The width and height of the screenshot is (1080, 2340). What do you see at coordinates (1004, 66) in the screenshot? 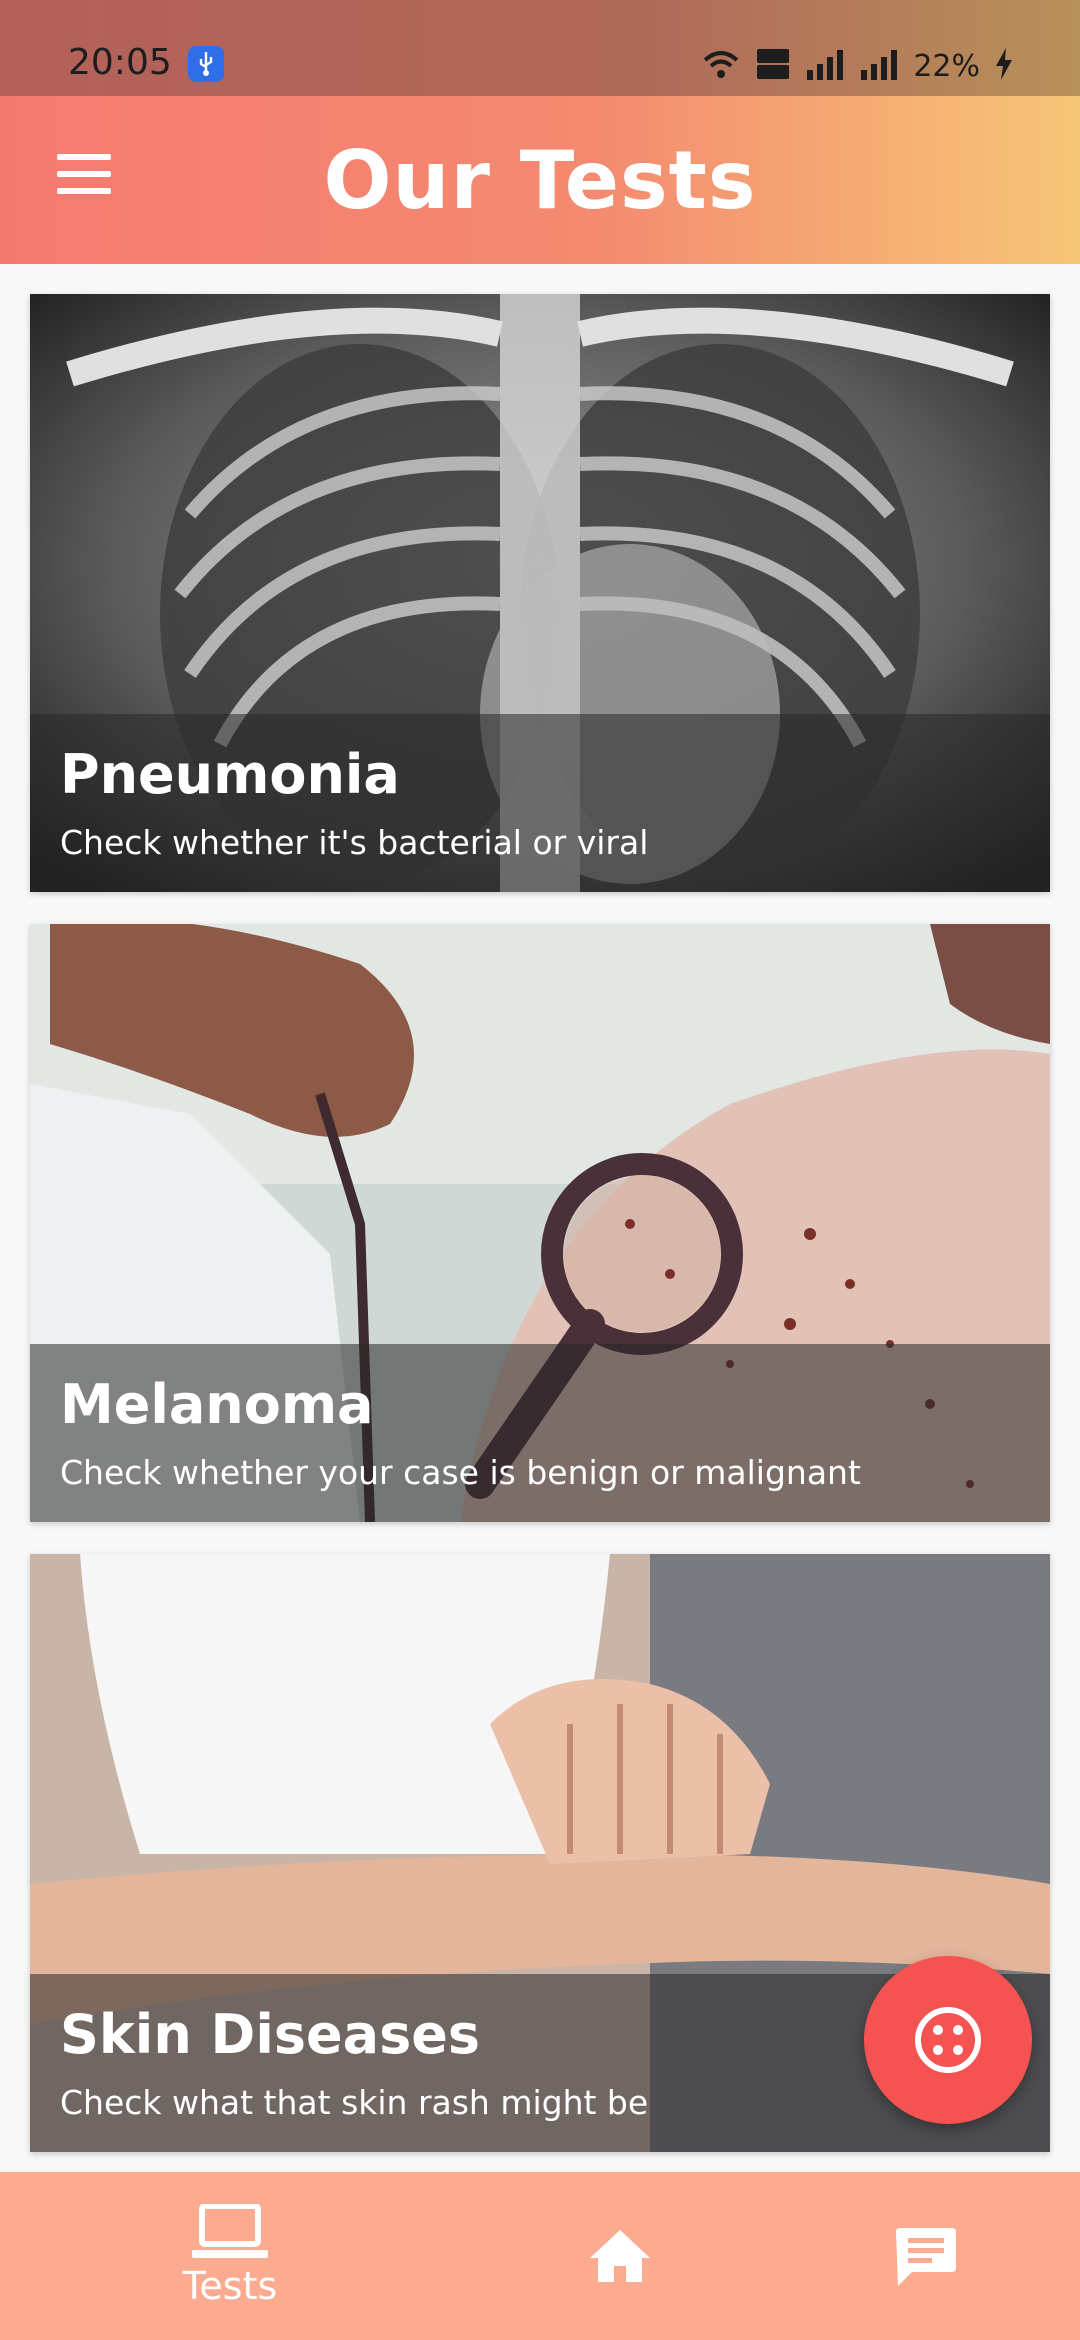
I see `battery-charging-icon` at bounding box center [1004, 66].